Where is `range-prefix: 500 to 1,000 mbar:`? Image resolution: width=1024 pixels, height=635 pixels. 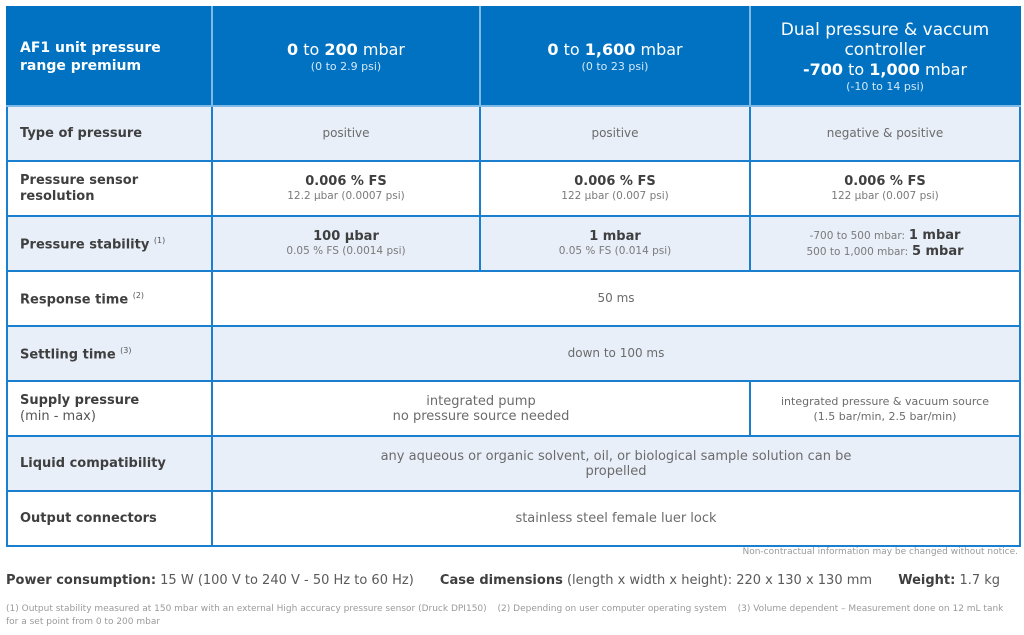 range-prefix: 500 to 1,000 mbar: is located at coordinates (857, 251).